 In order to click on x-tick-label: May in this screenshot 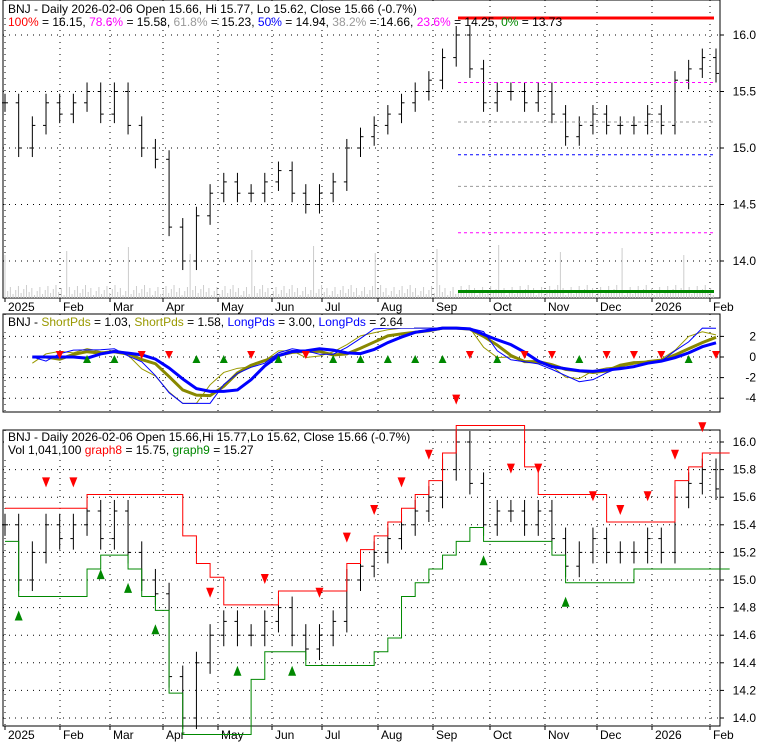, I will do `click(232, 307)`.